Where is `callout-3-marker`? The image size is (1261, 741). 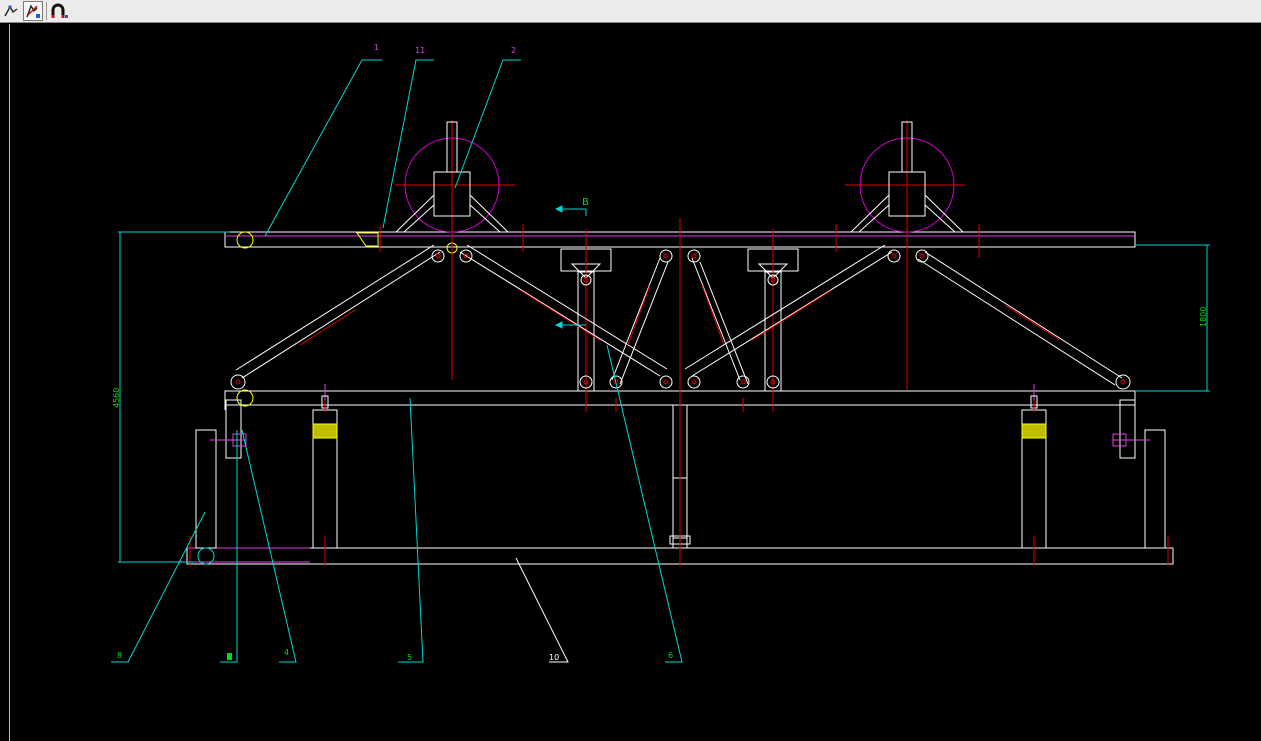 callout-3-marker is located at coordinates (229, 656).